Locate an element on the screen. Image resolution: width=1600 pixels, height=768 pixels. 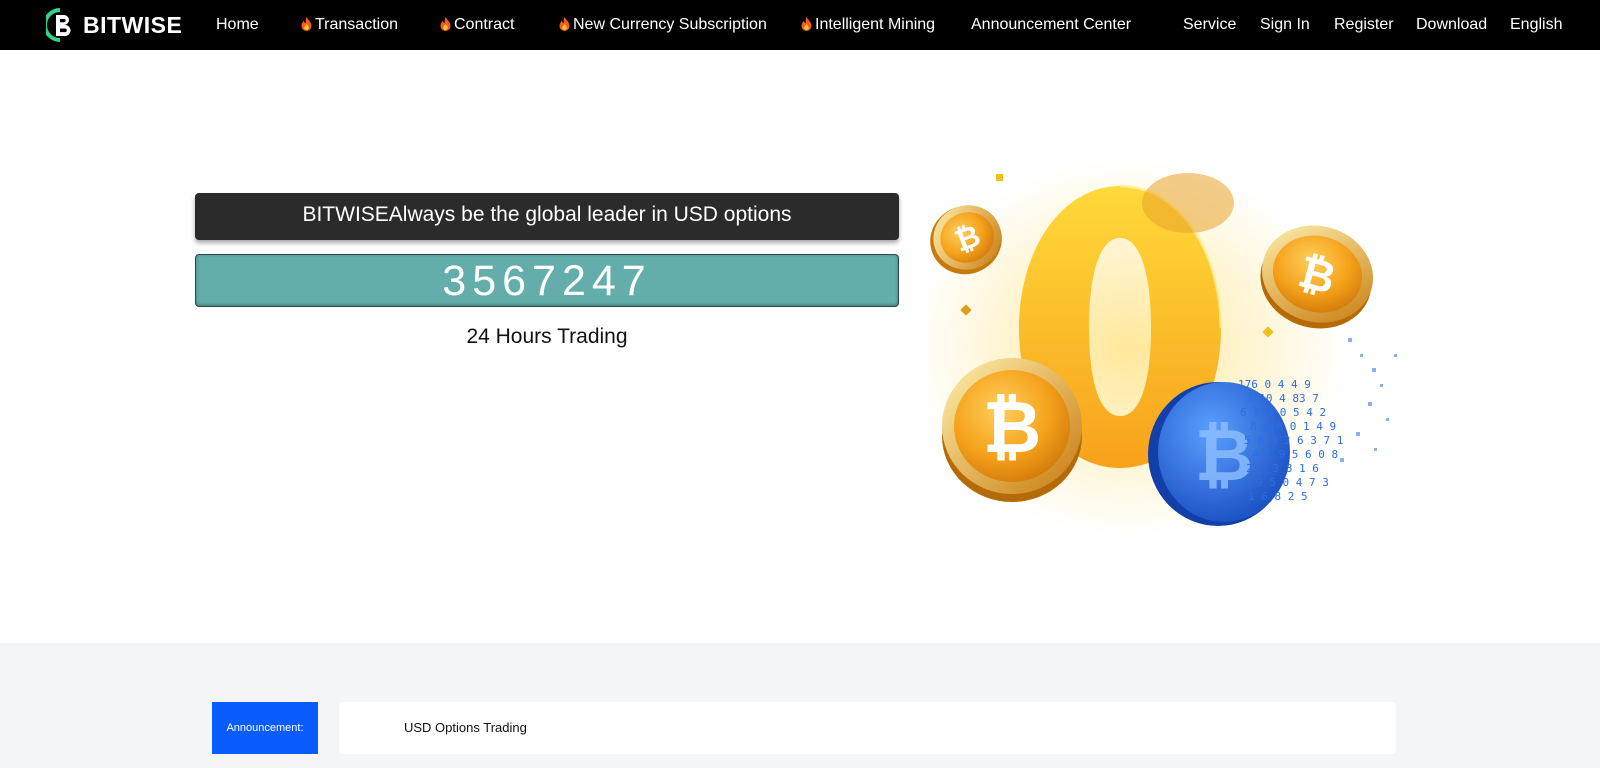
nav-download-label: Download is located at coordinates (1452, 24).